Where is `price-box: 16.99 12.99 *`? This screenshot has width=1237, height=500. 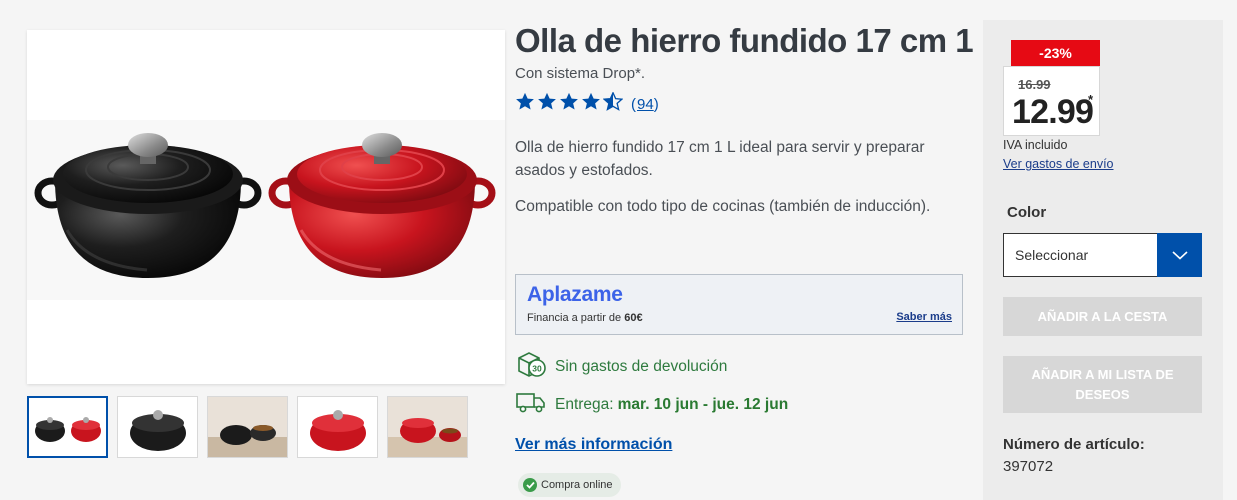
price-box: 16.99 12.99 * is located at coordinates (1051, 101).